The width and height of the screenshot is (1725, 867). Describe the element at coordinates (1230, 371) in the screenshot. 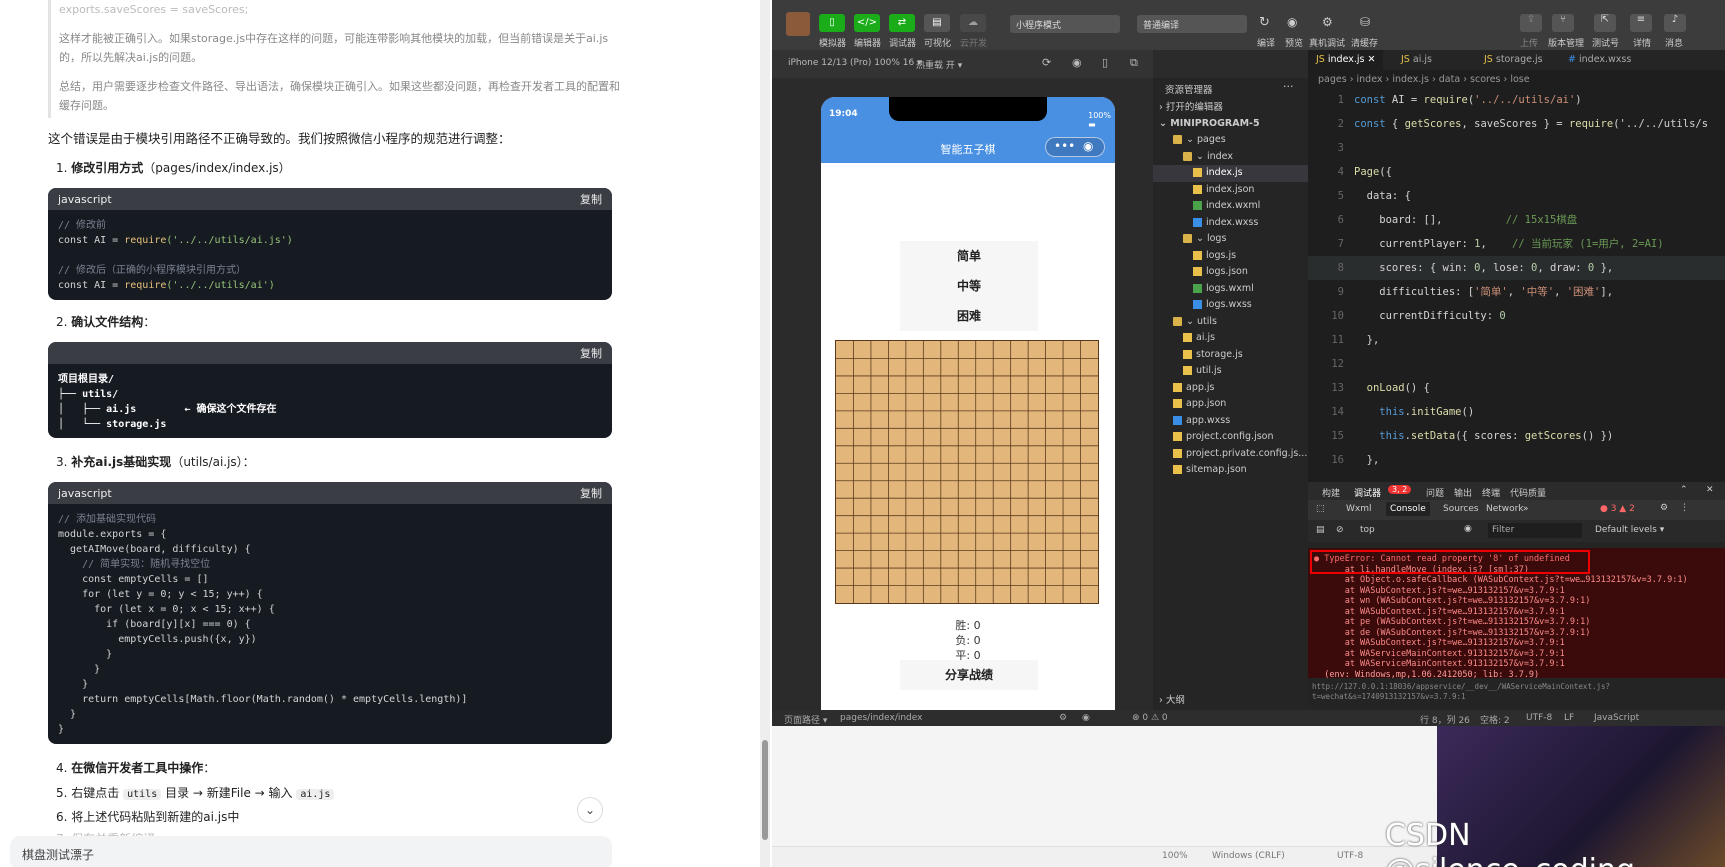

I see `tree-file: util.js` at that location.